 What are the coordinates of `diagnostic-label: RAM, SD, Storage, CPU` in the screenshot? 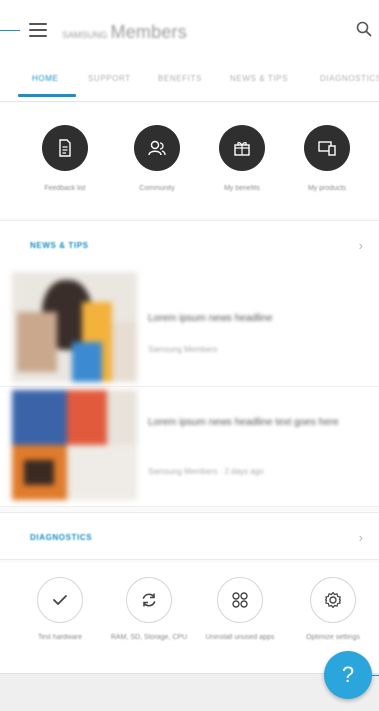 It's located at (149, 637).